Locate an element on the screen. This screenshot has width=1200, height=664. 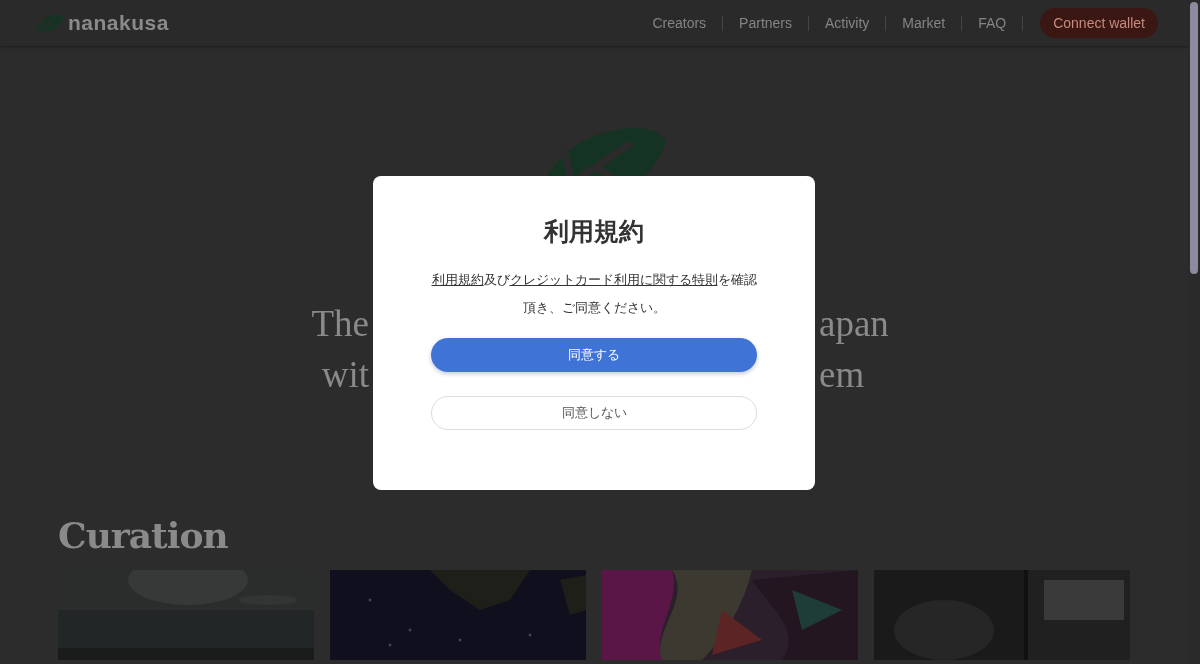
nav-link: Market is located at coordinates (924, 23).